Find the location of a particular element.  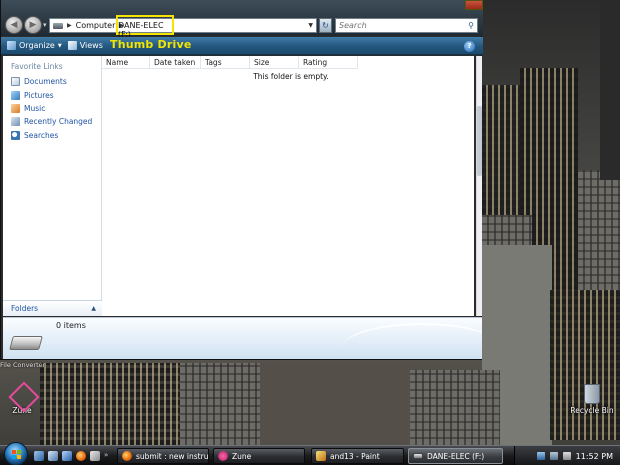

details-decoration is located at coordinates (412, 341).